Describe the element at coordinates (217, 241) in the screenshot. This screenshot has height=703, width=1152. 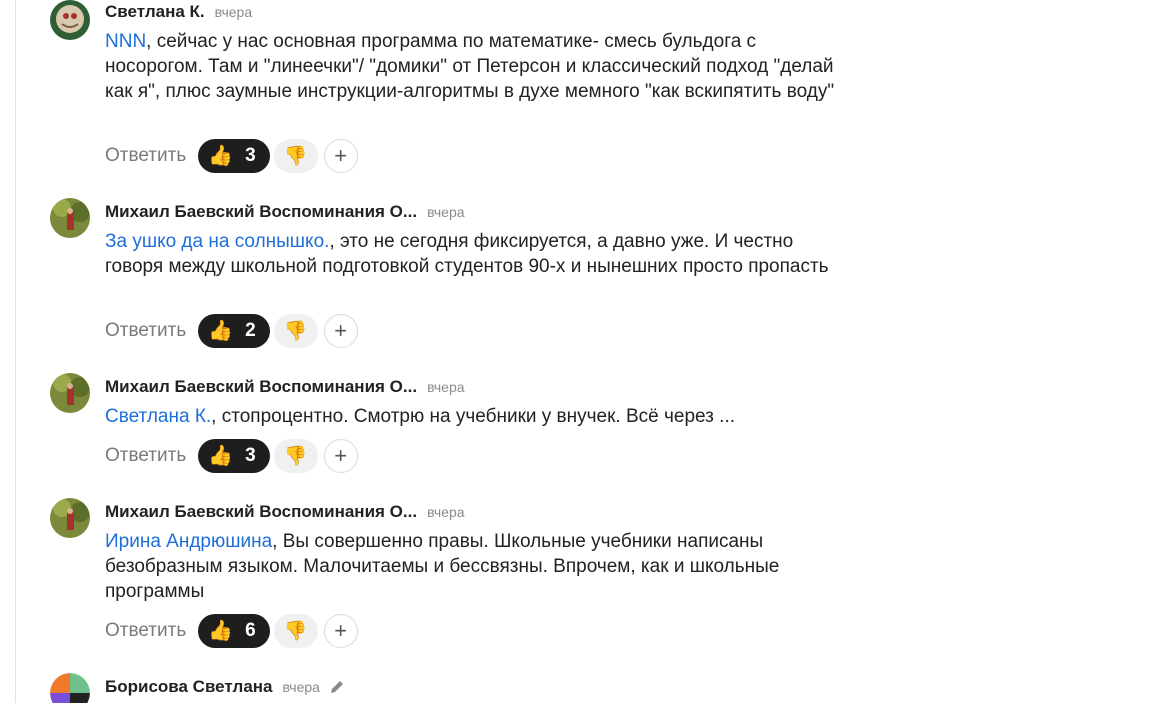
I see `mention-link: За ушко да на солнышко.` at that location.